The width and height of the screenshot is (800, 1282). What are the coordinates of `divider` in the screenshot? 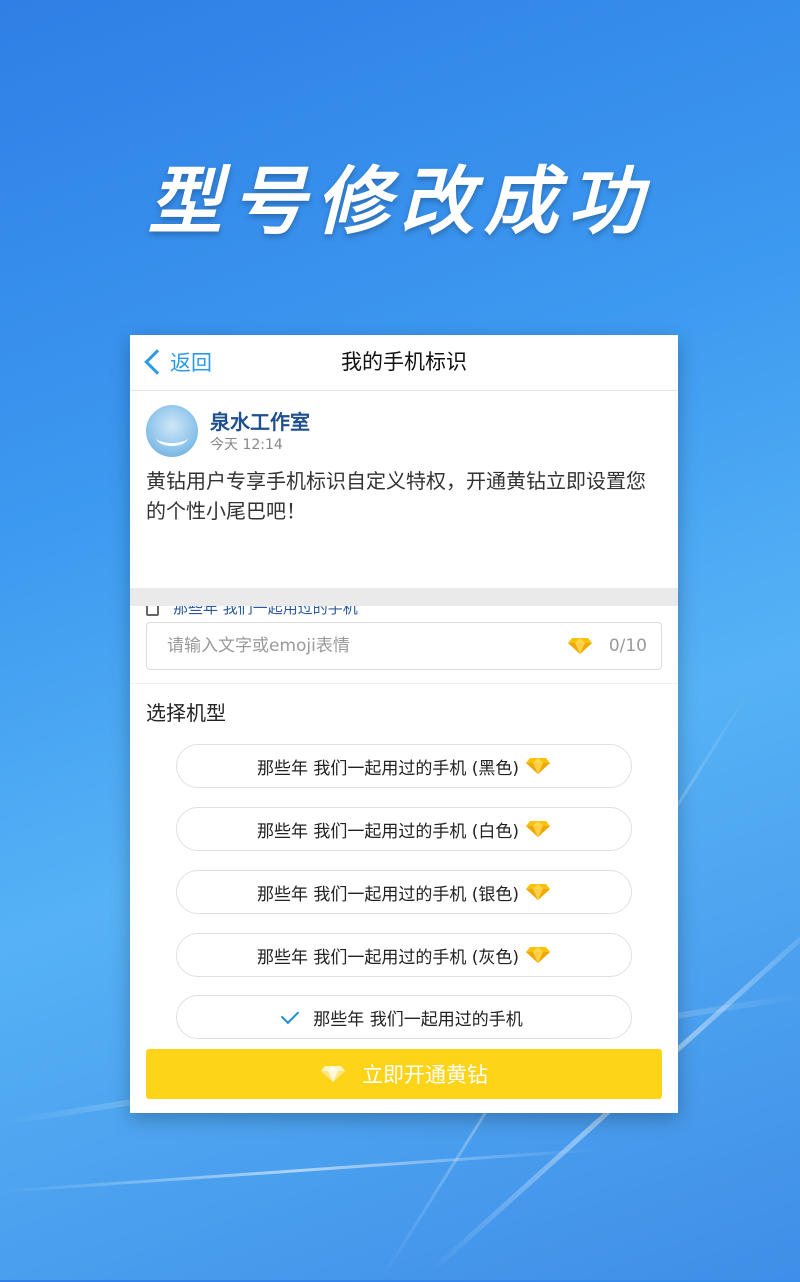 It's located at (404, 683).